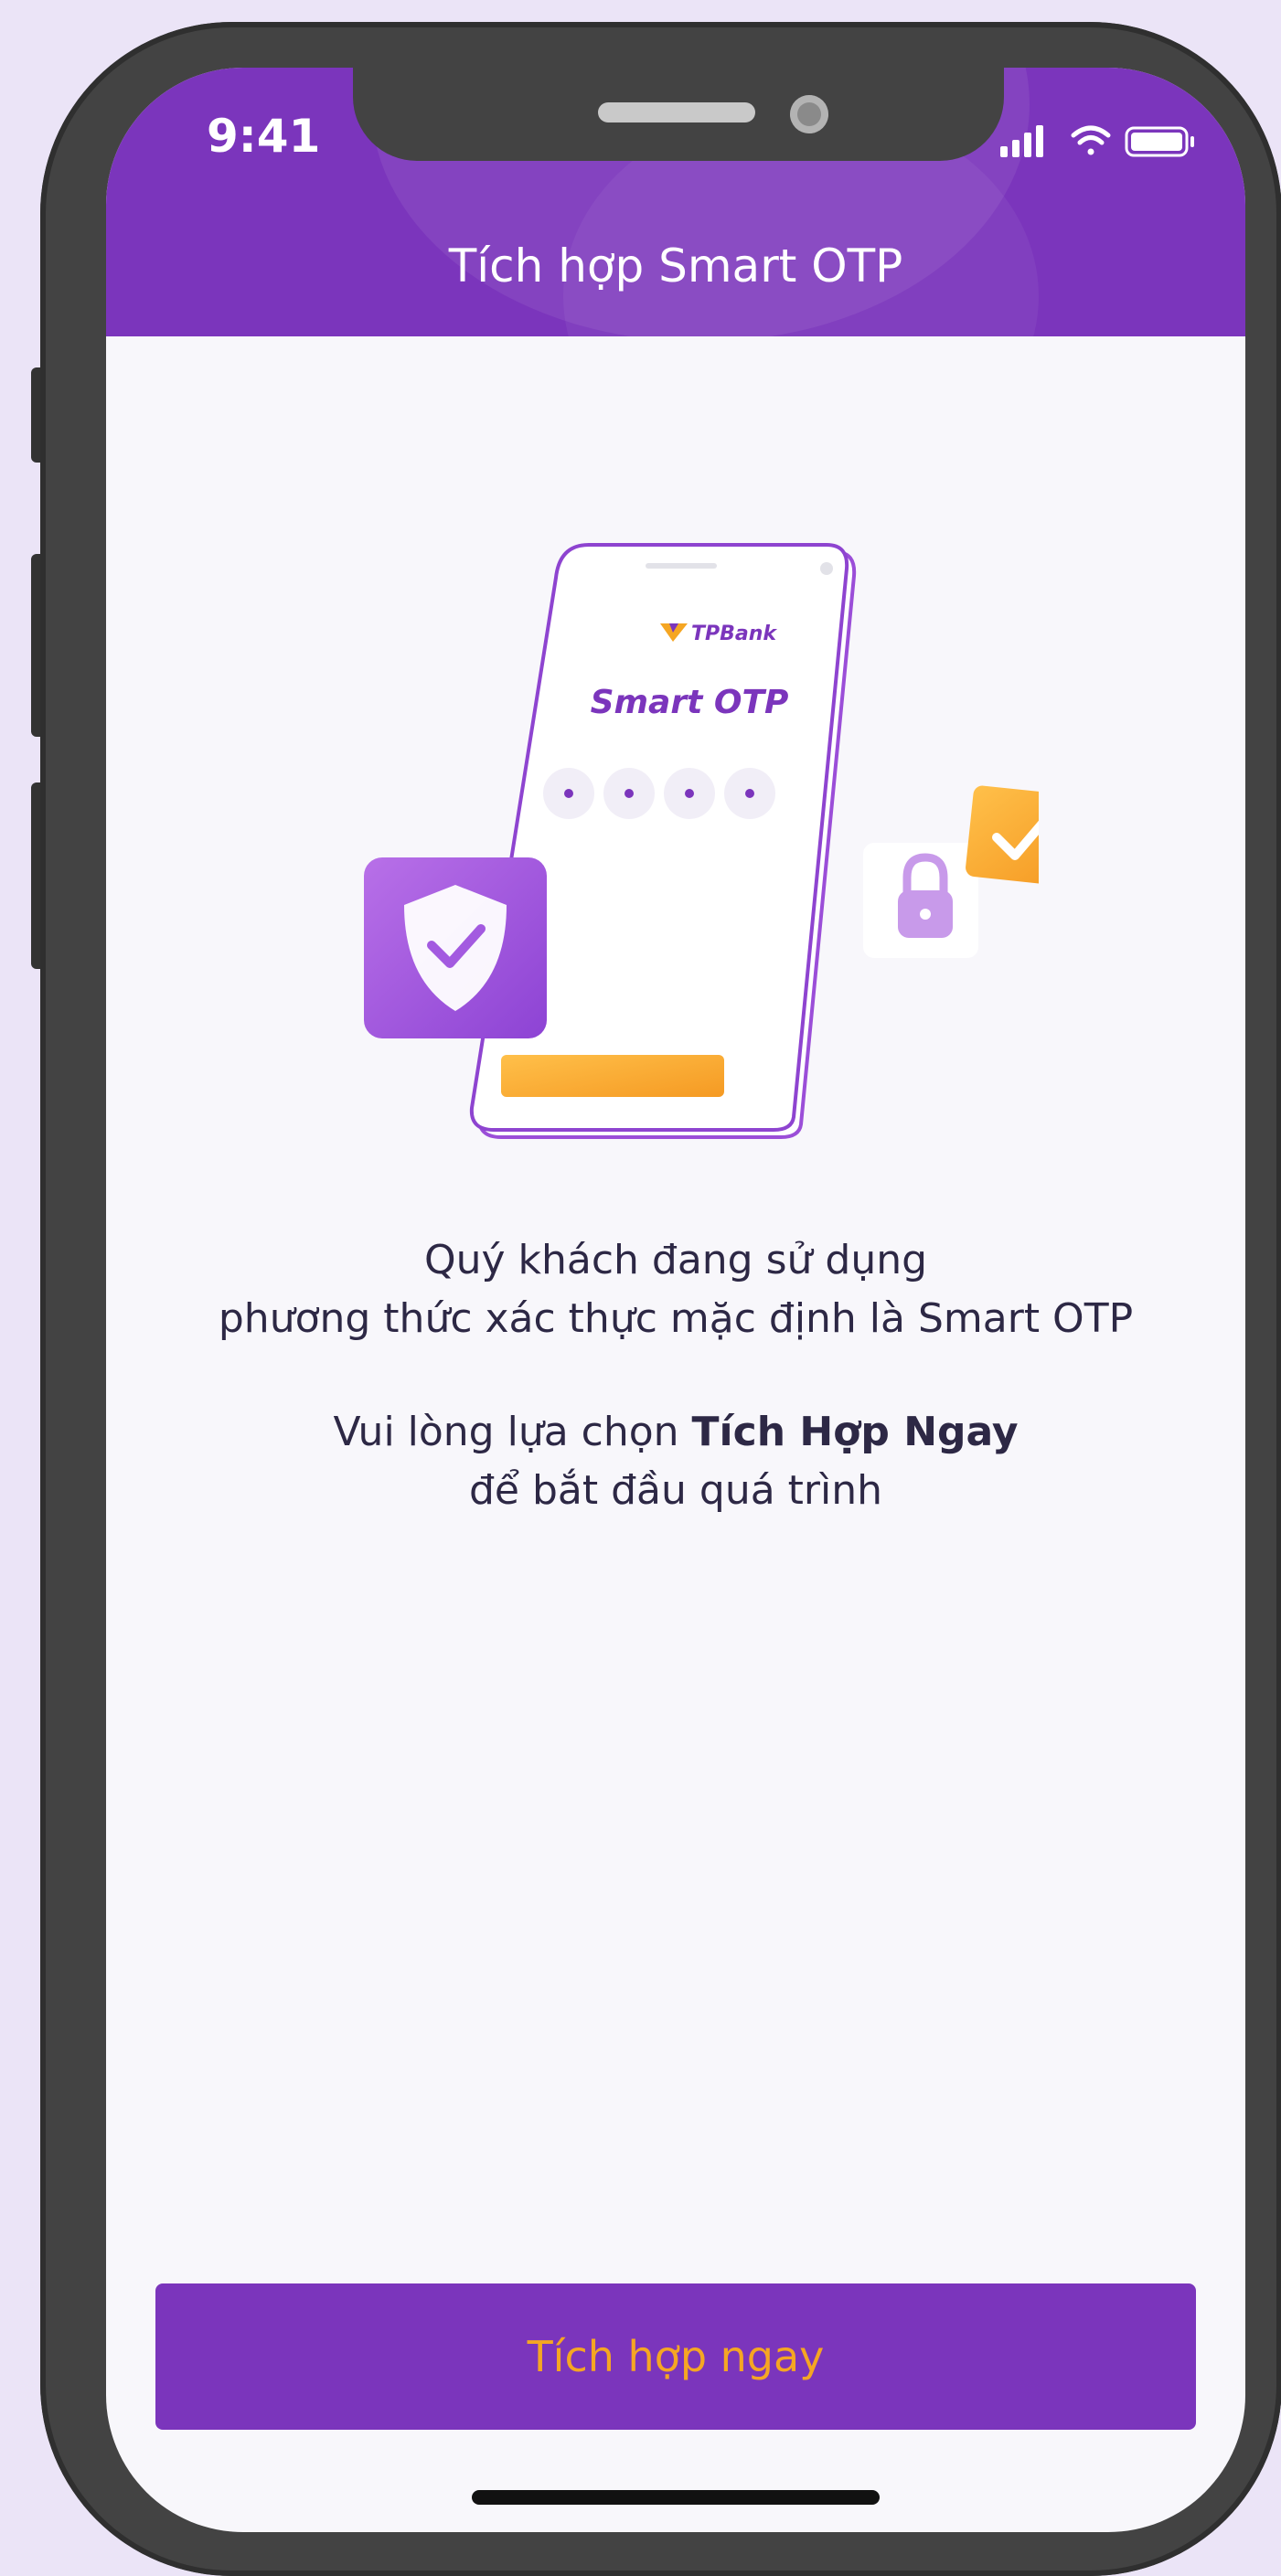 The height and width of the screenshot is (2576, 1281). What do you see at coordinates (921, 900) in the screenshot?
I see `padlock-icon` at bounding box center [921, 900].